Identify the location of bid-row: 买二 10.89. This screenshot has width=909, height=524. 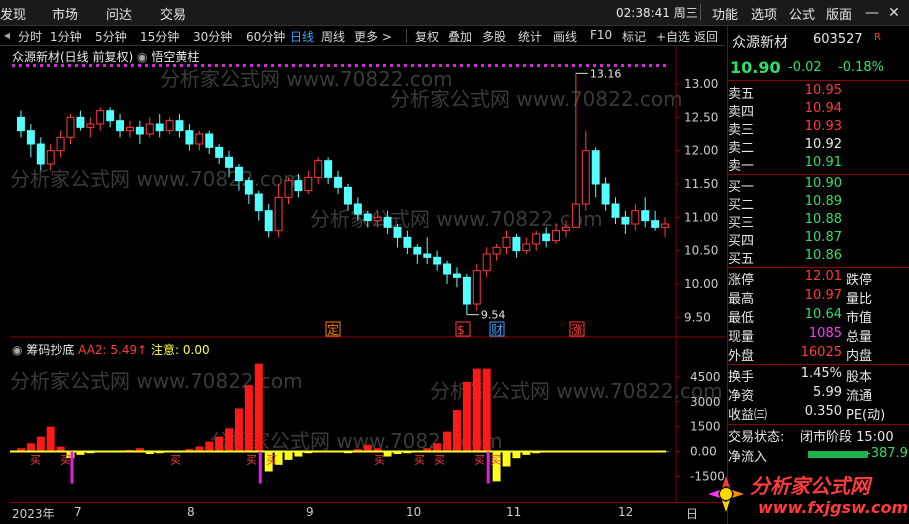
(818, 203).